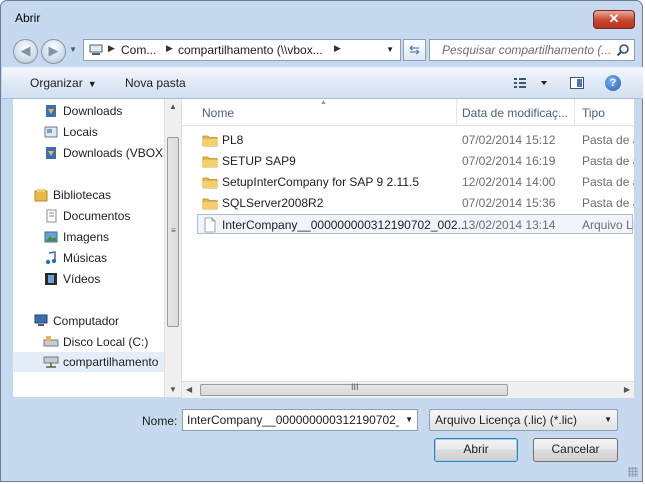 The width and height of the screenshot is (645, 484). What do you see at coordinates (414, 50) in the screenshot?
I see `refresh-button: ⇆` at bounding box center [414, 50].